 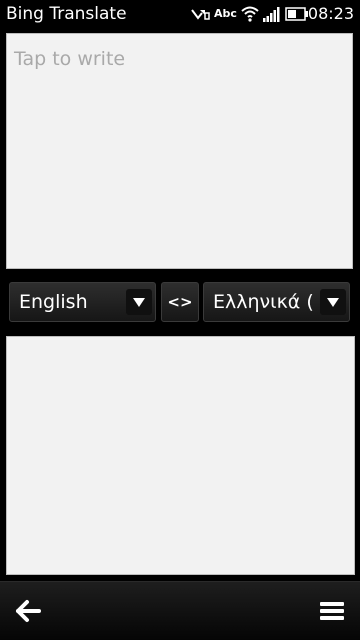 I want to click on target-dropdown-button, so click(x=333, y=302).